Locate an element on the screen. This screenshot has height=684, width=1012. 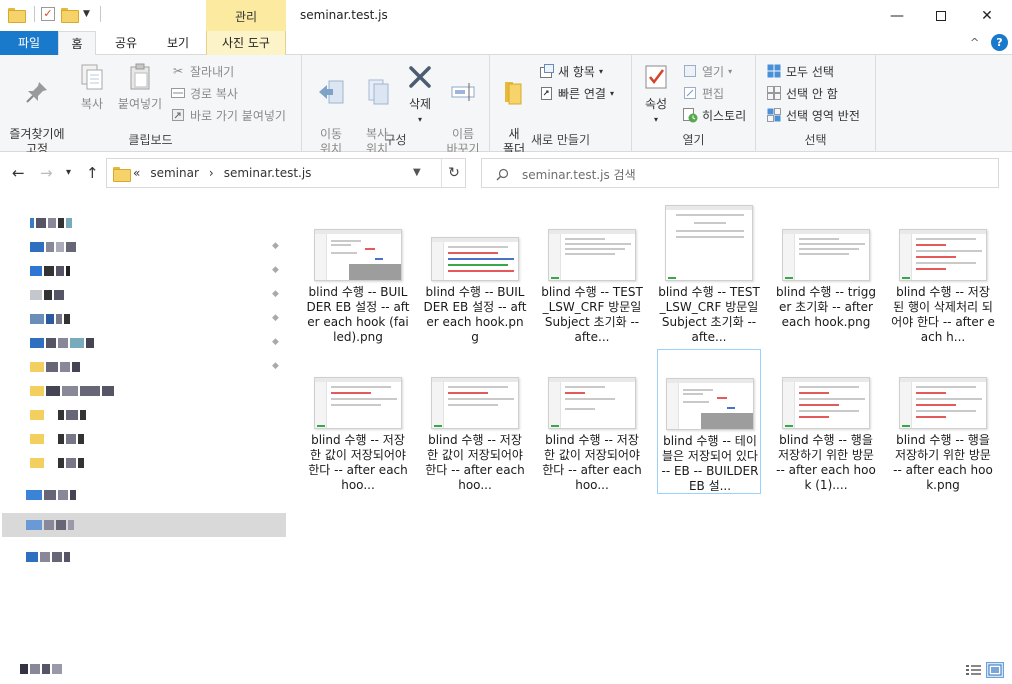
invert-selection-button: 선택 영역 반전 is located at coordinates (813, 115).